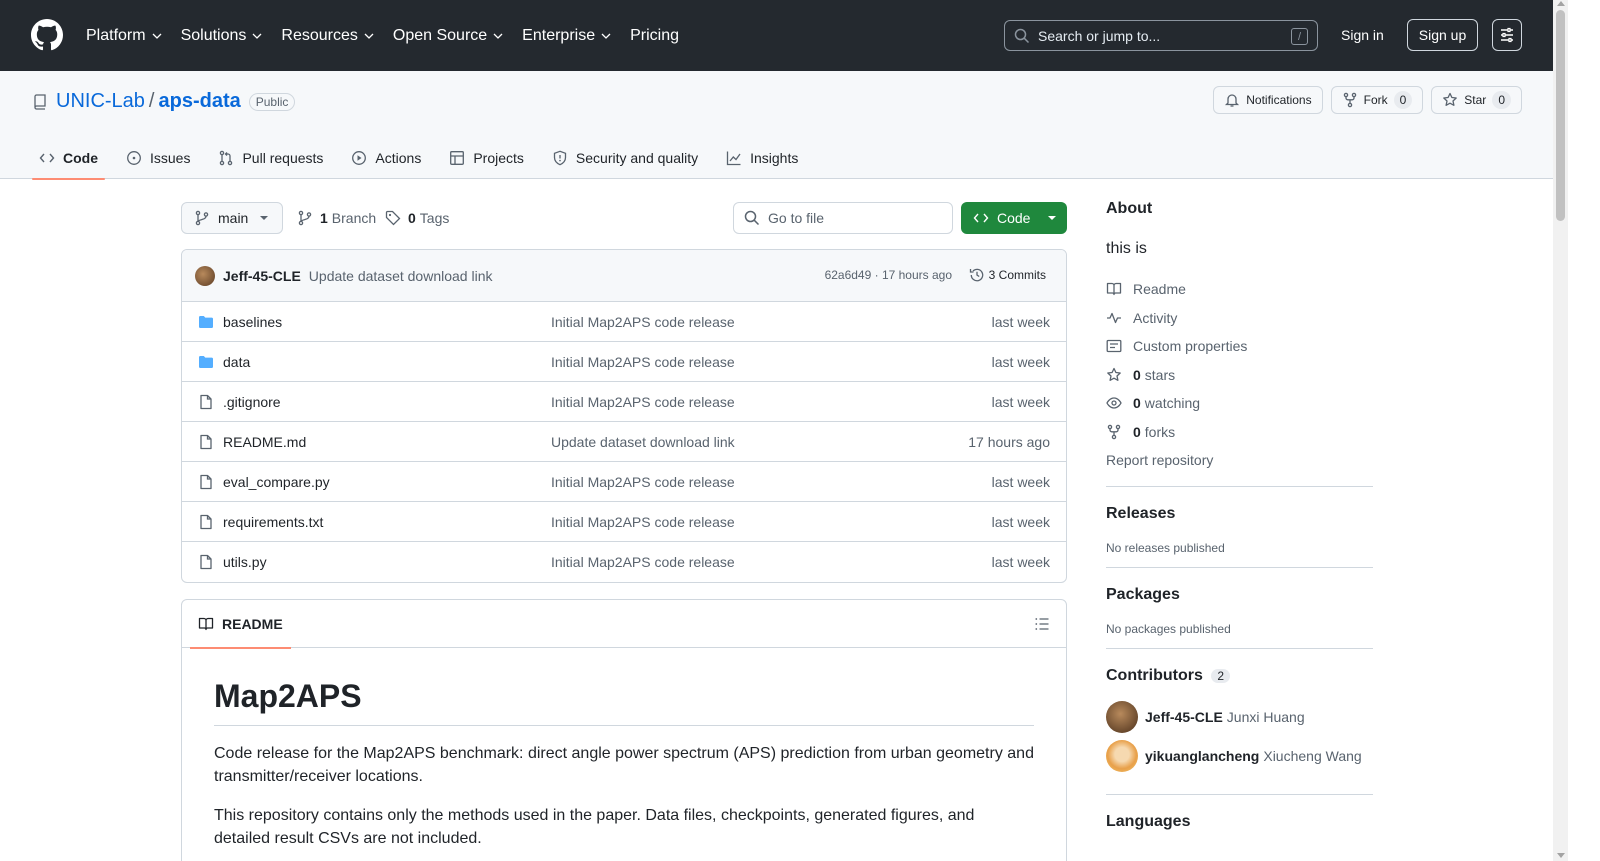  I want to click on readme-link: Readme, so click(1239, 289).